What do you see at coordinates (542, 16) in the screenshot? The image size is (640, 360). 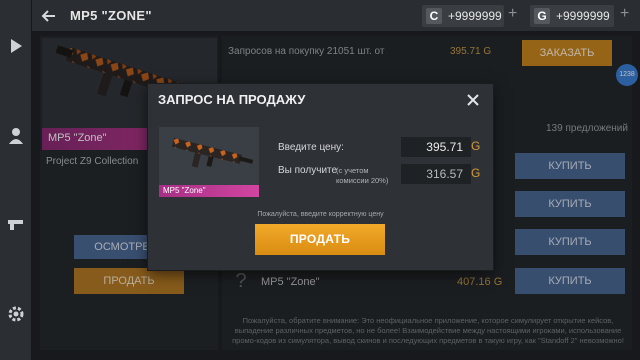 I see `gold-badge: G` at bounding box center [542, 16].